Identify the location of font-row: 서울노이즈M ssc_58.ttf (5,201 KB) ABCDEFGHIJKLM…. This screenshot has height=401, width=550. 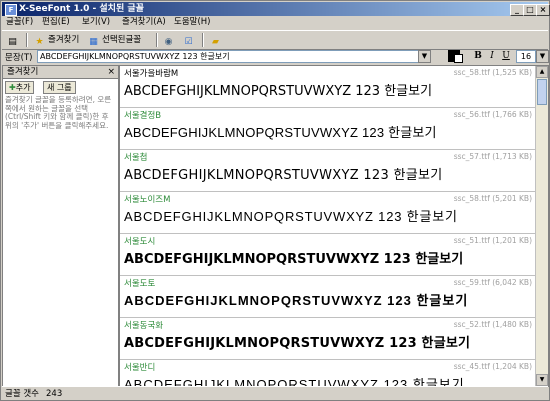
(328, 213).